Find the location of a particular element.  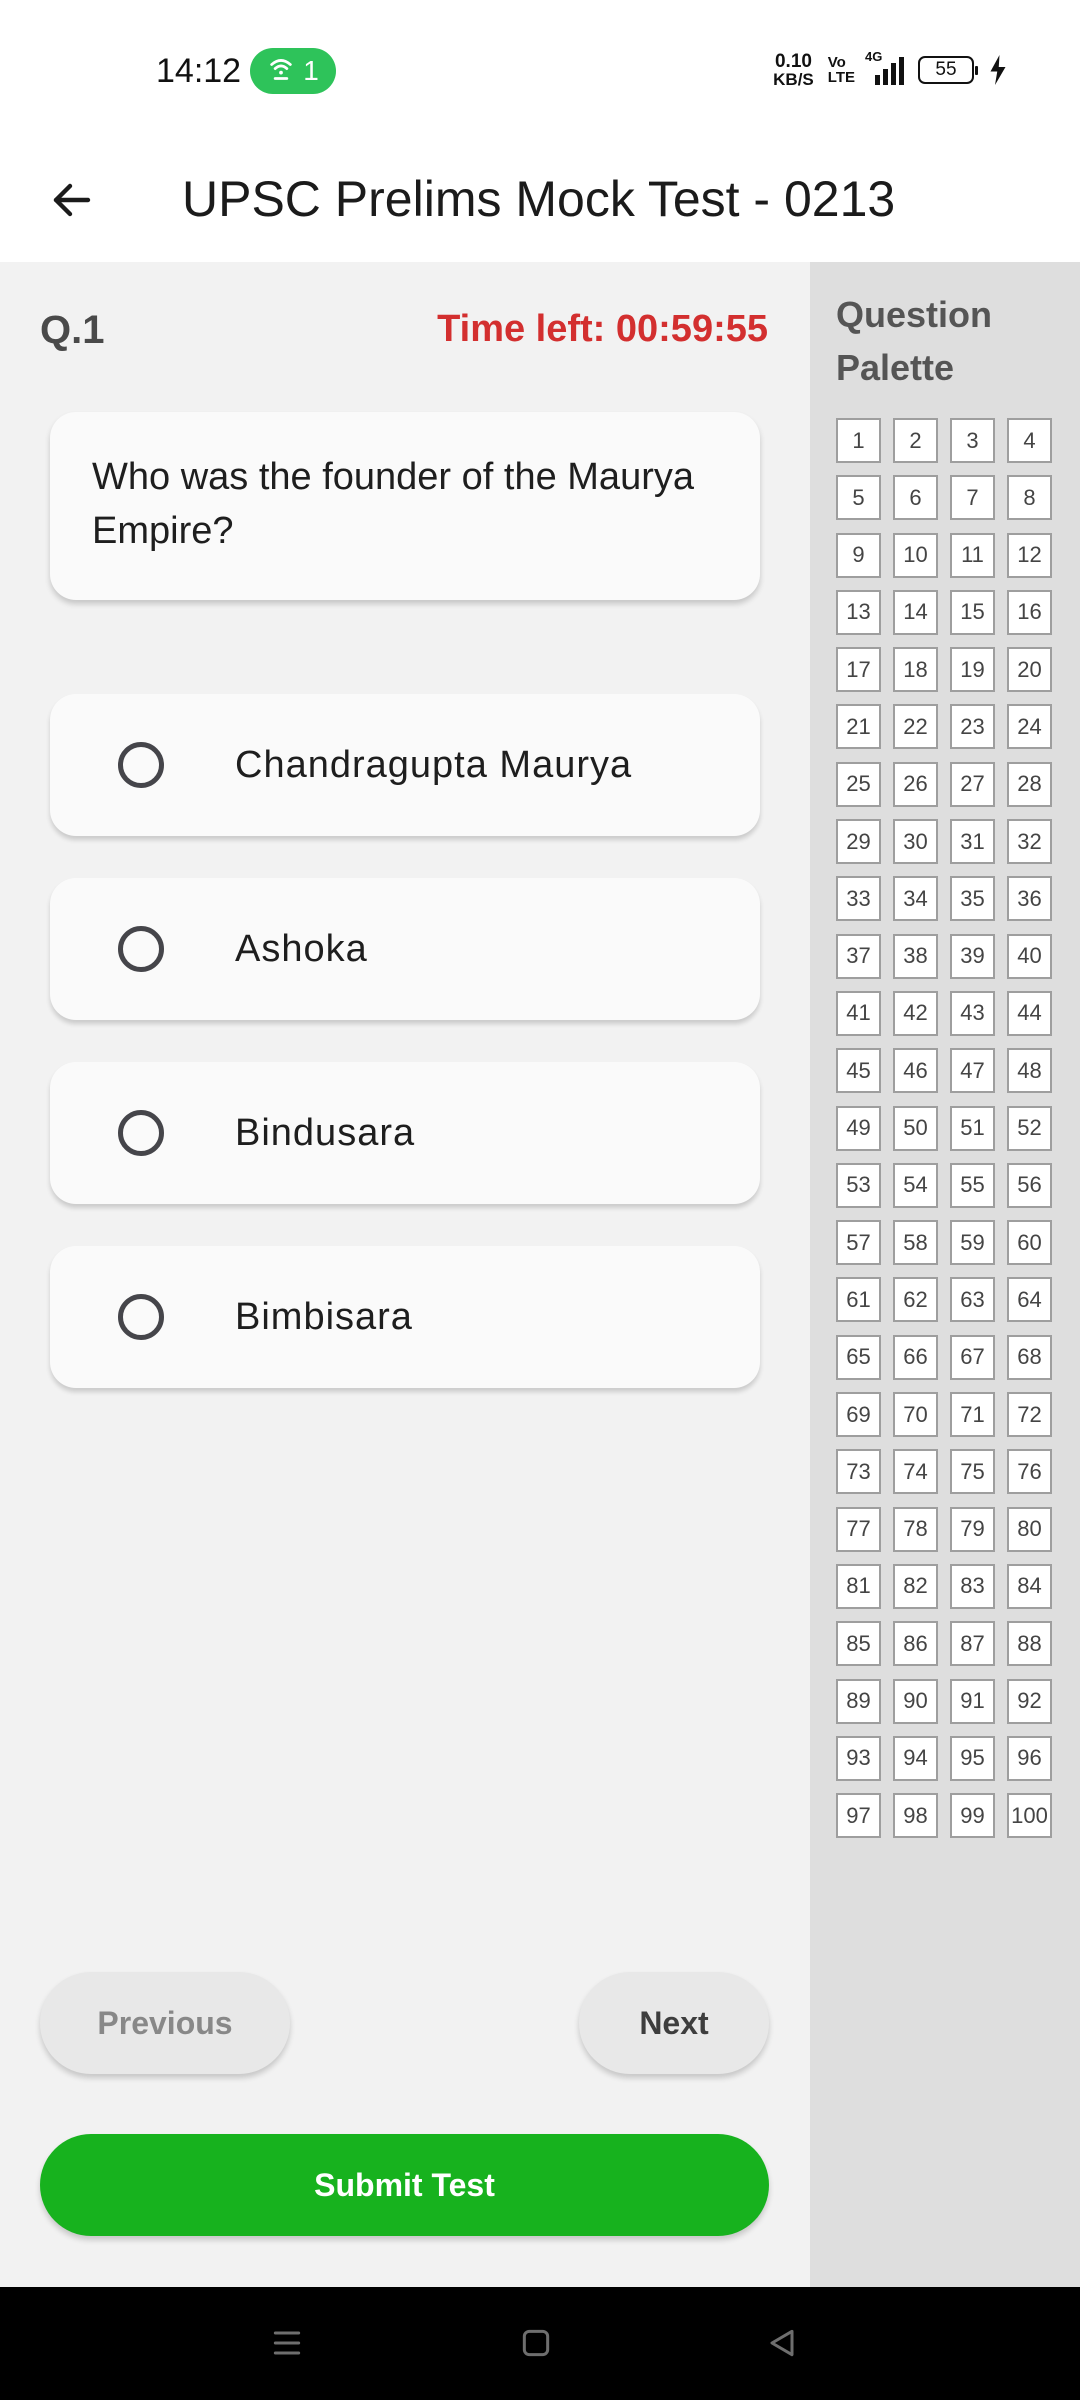

palette-question-42: 42 is located at coordinates (915, 1013).